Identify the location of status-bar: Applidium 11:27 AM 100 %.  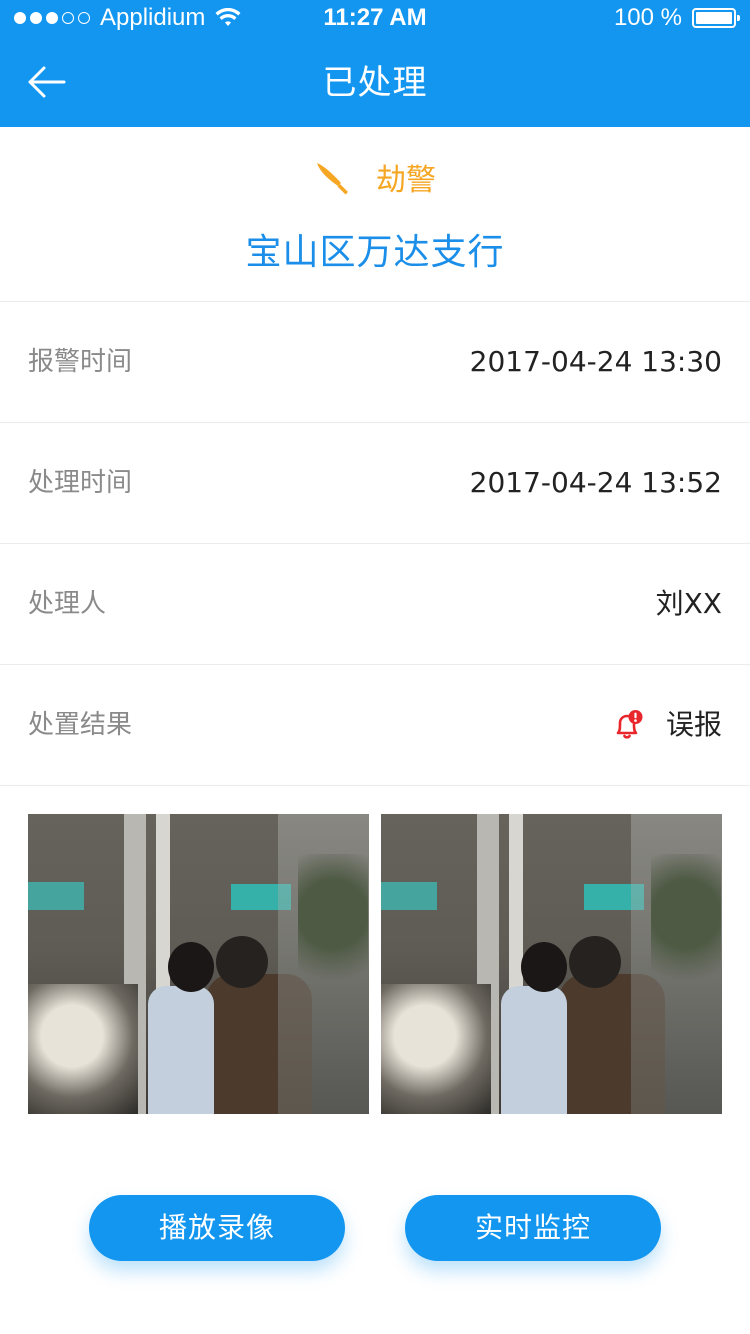
(375, 18).